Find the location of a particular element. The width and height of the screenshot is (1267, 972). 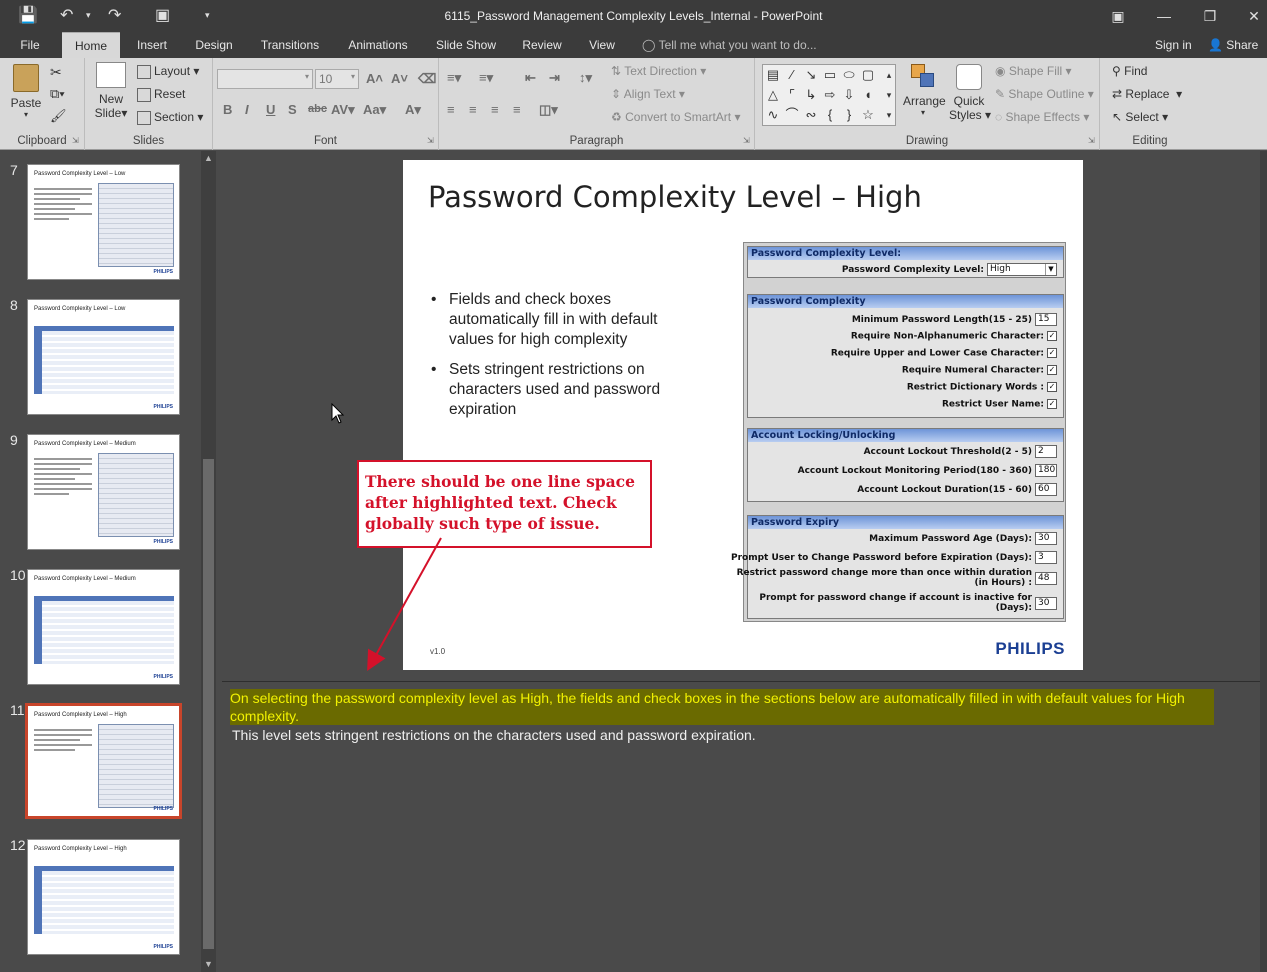

clipboard-launcher-icon: ⇲ is located at coordinates (75, 140).